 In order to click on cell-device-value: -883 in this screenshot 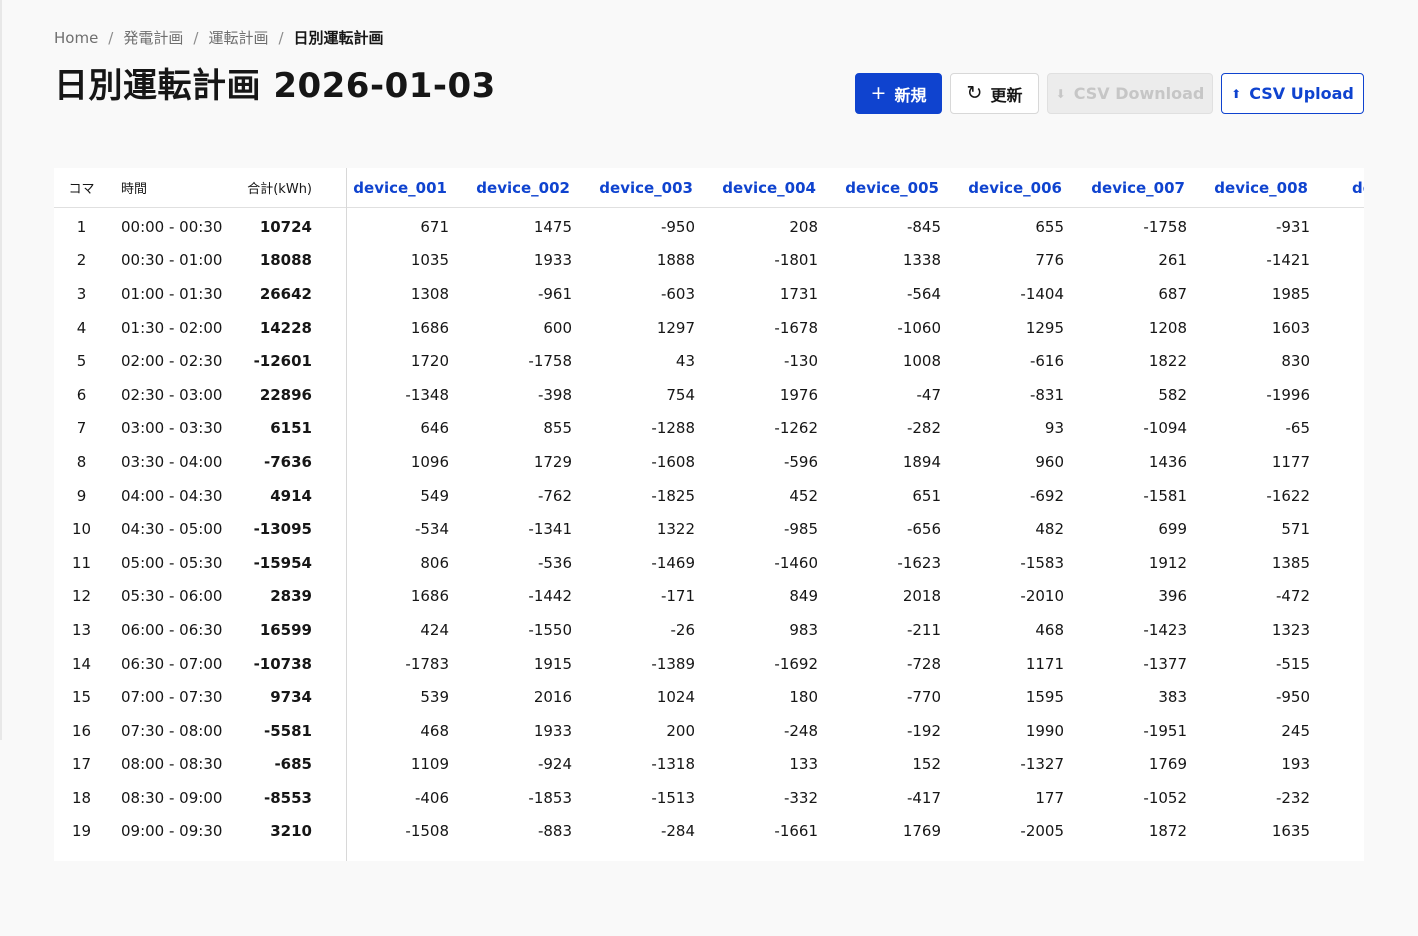, I will do `click(554, 831)`.